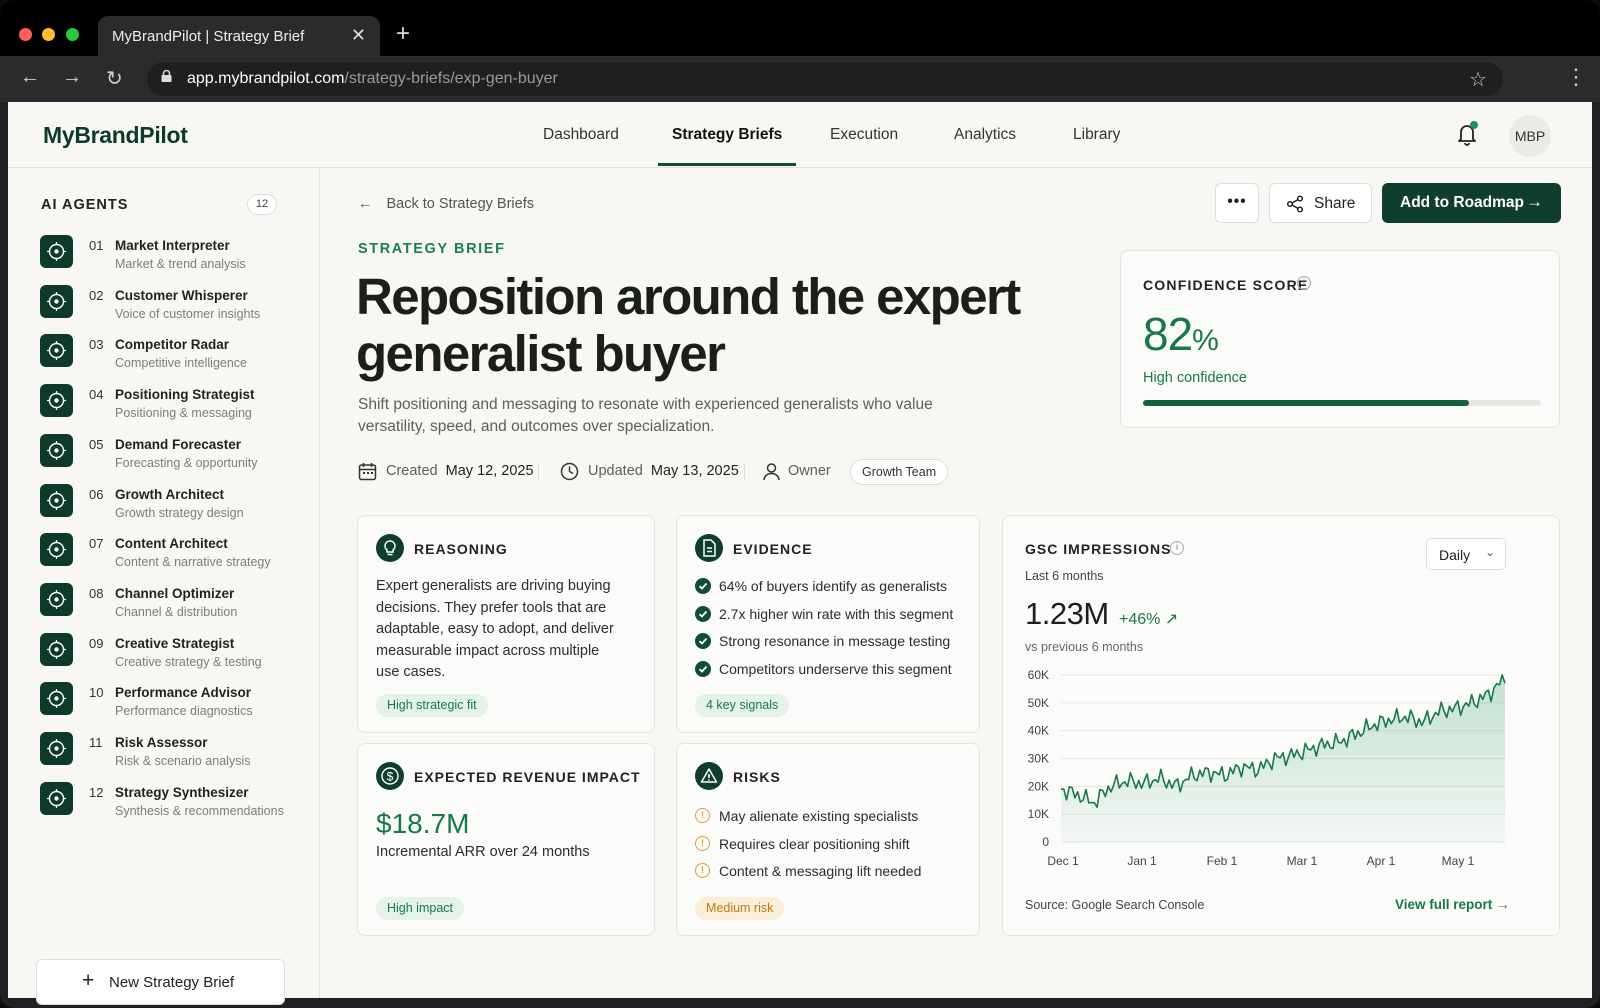 Image resolution: width=1600 pixels, height=1008 pixels. I want to click on lock-icon, so click(166, 76).